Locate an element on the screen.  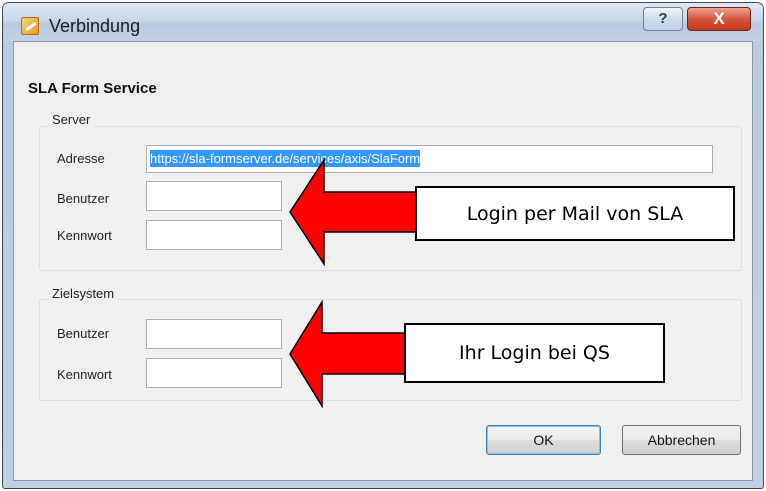
address-label: Adresse is located at coordinates (81, 158).